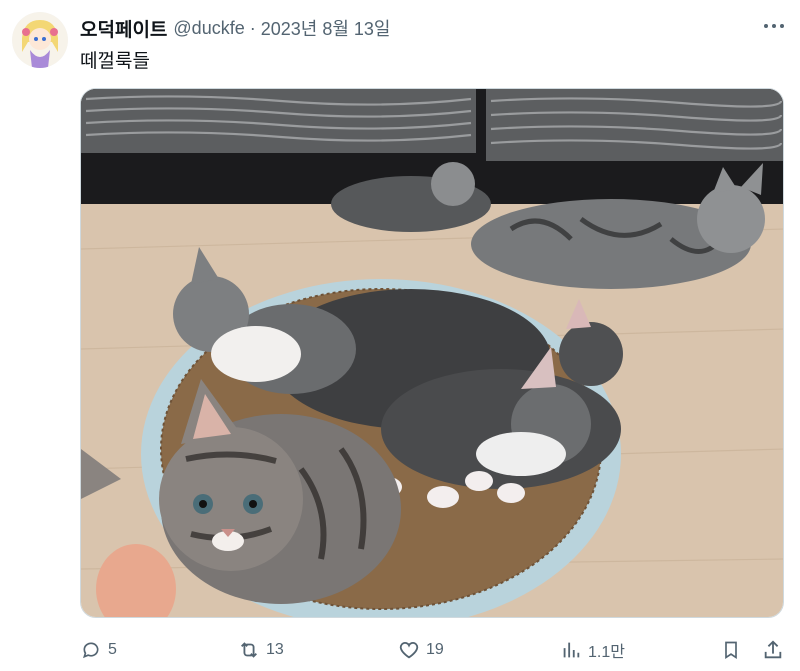 This screenshot has width=800, height=671. Describe the element at coordinates (115, 61) in the screenshot. I see `tweet-text: 떼껄룩들` at that location.